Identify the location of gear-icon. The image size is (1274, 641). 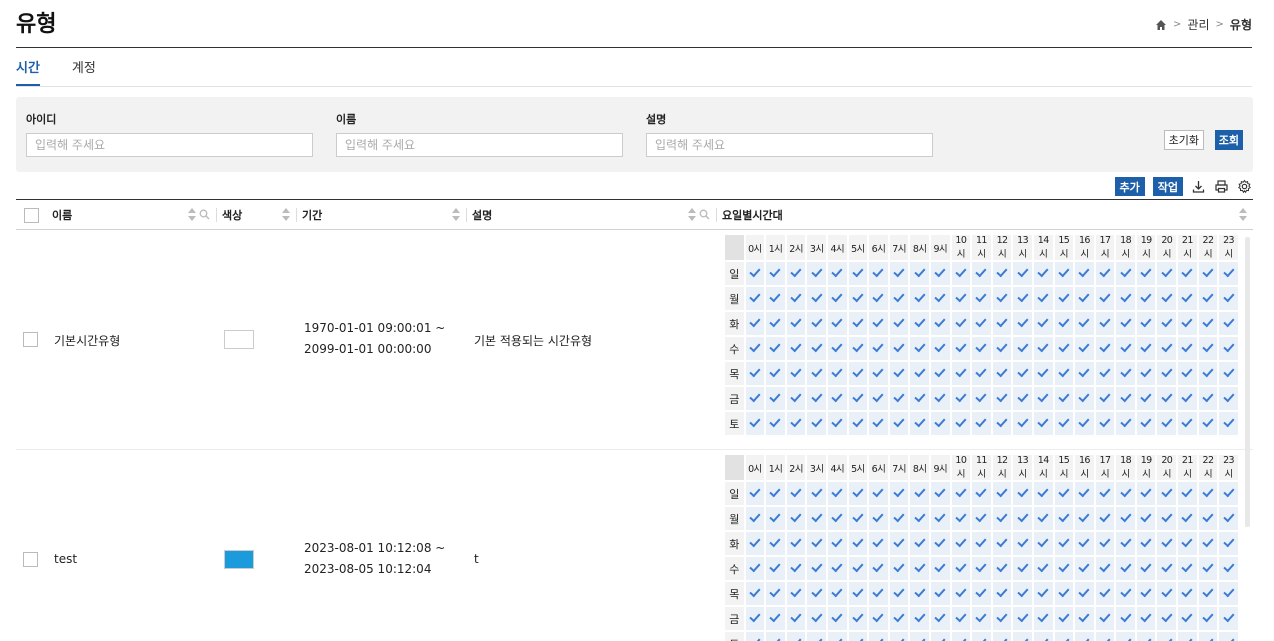
(1244, 186).